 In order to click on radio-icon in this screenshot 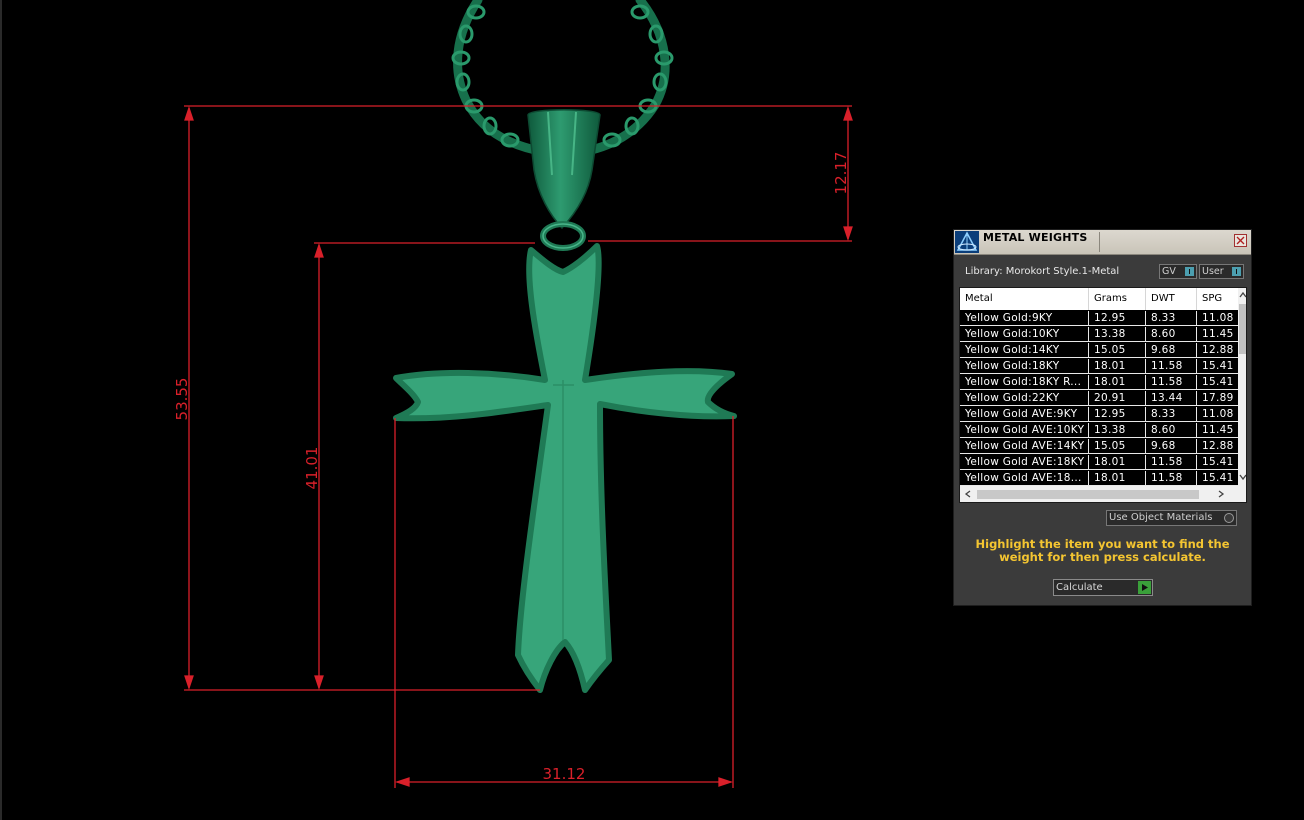, I will do `click(1229, 518)`.